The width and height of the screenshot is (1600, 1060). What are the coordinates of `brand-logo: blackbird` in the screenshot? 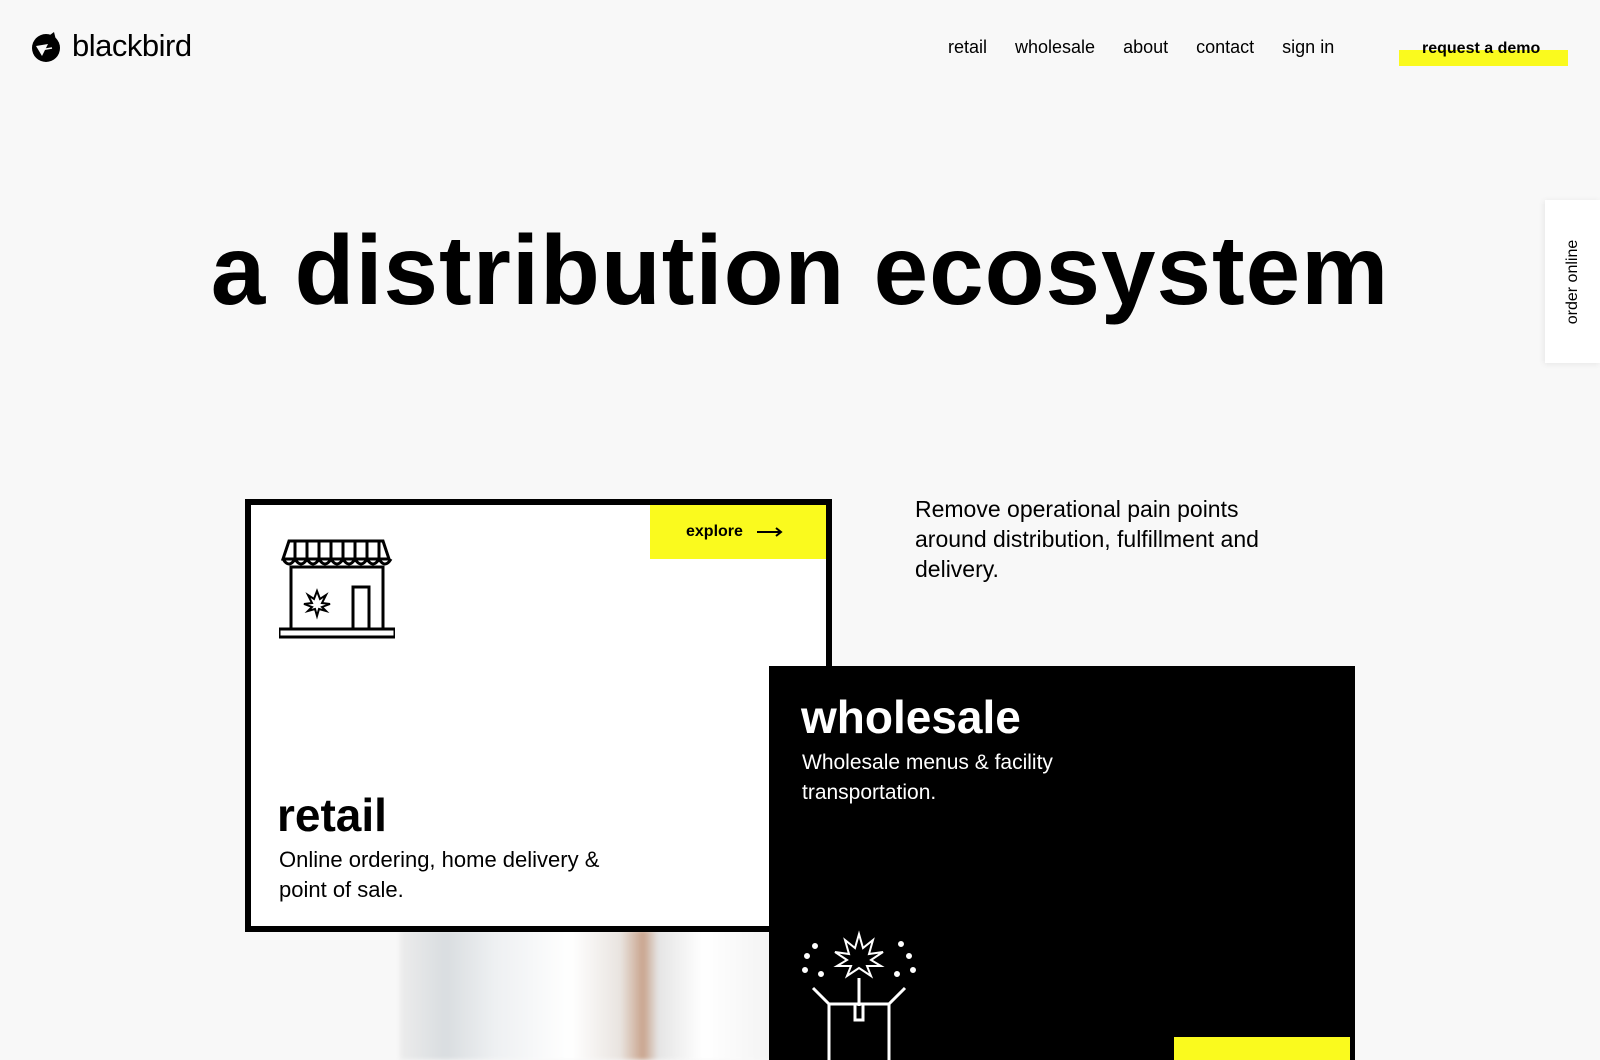 It's located at (110, 46).